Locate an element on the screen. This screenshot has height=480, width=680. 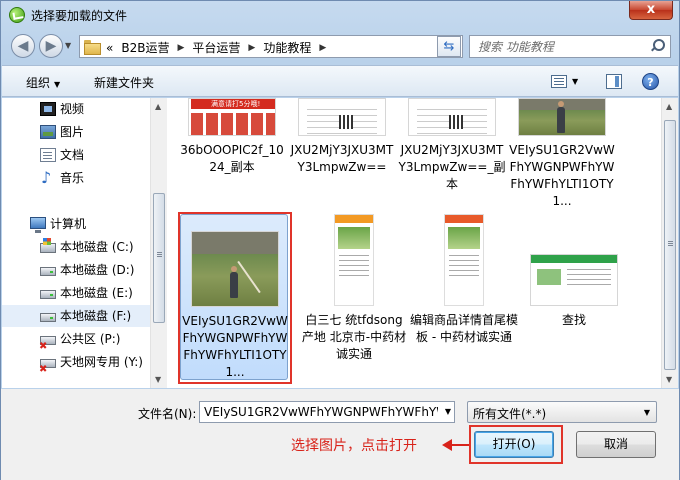
music-icon is located at coordinates (48, 178).